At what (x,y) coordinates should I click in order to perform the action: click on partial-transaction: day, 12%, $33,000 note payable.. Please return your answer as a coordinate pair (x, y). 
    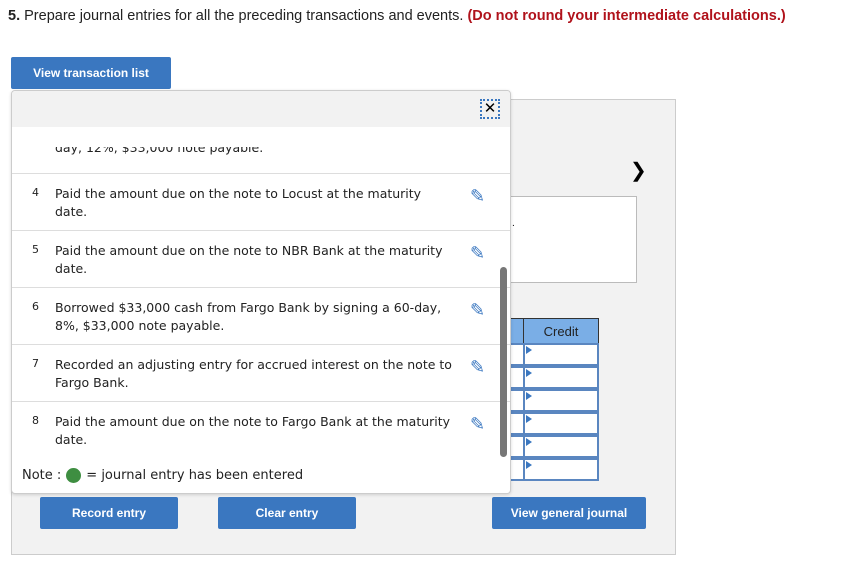
    Looking at the image, I should click on (159, 151).